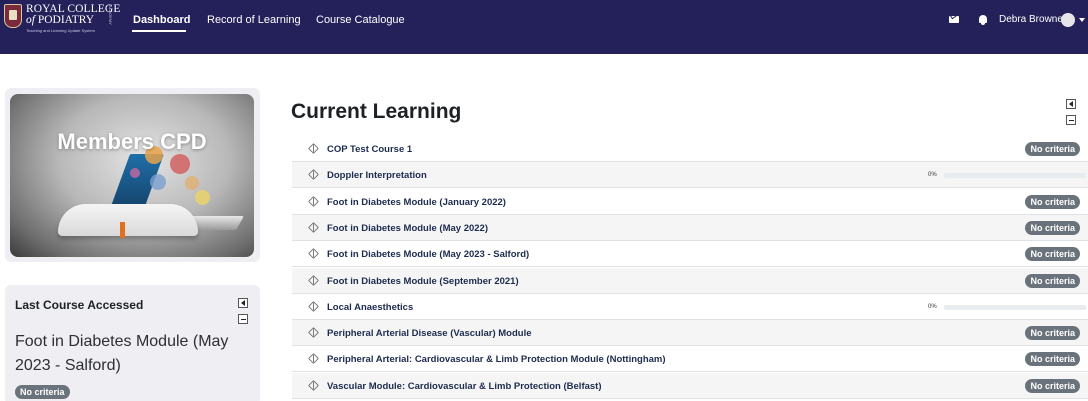 The image size is (1088, 401). I want to click on nav-course-catalogue: Course Catalogue, so click(360, 20).